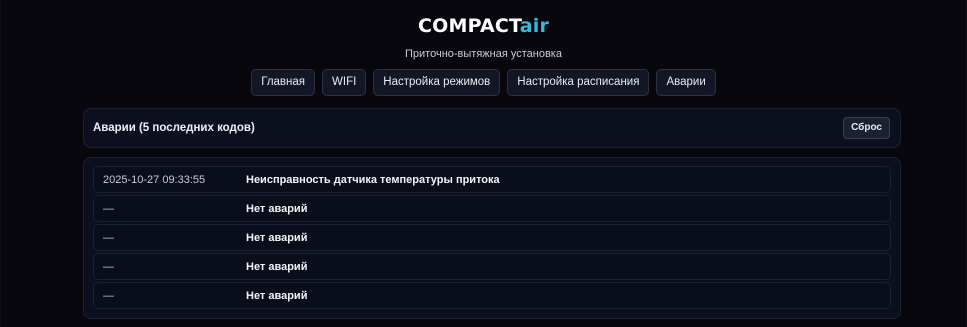 The width and height of the screenshot is (967, 327). Describe the element at coordinates (154, 179) in the screenshot. I see `alarm-time: 2025-10-27 09:33:55` at that location.